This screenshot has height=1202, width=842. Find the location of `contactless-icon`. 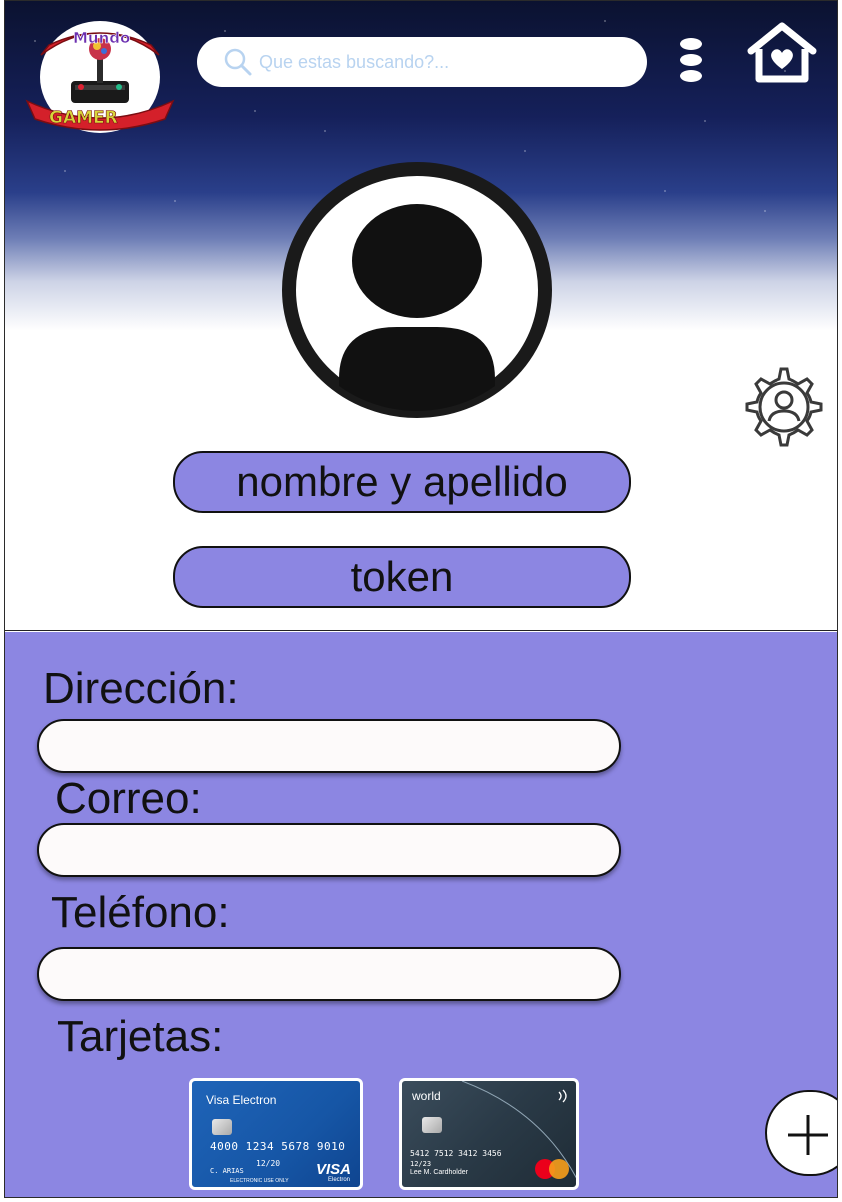

contactless-icon is located at coordinates (562, 1096).